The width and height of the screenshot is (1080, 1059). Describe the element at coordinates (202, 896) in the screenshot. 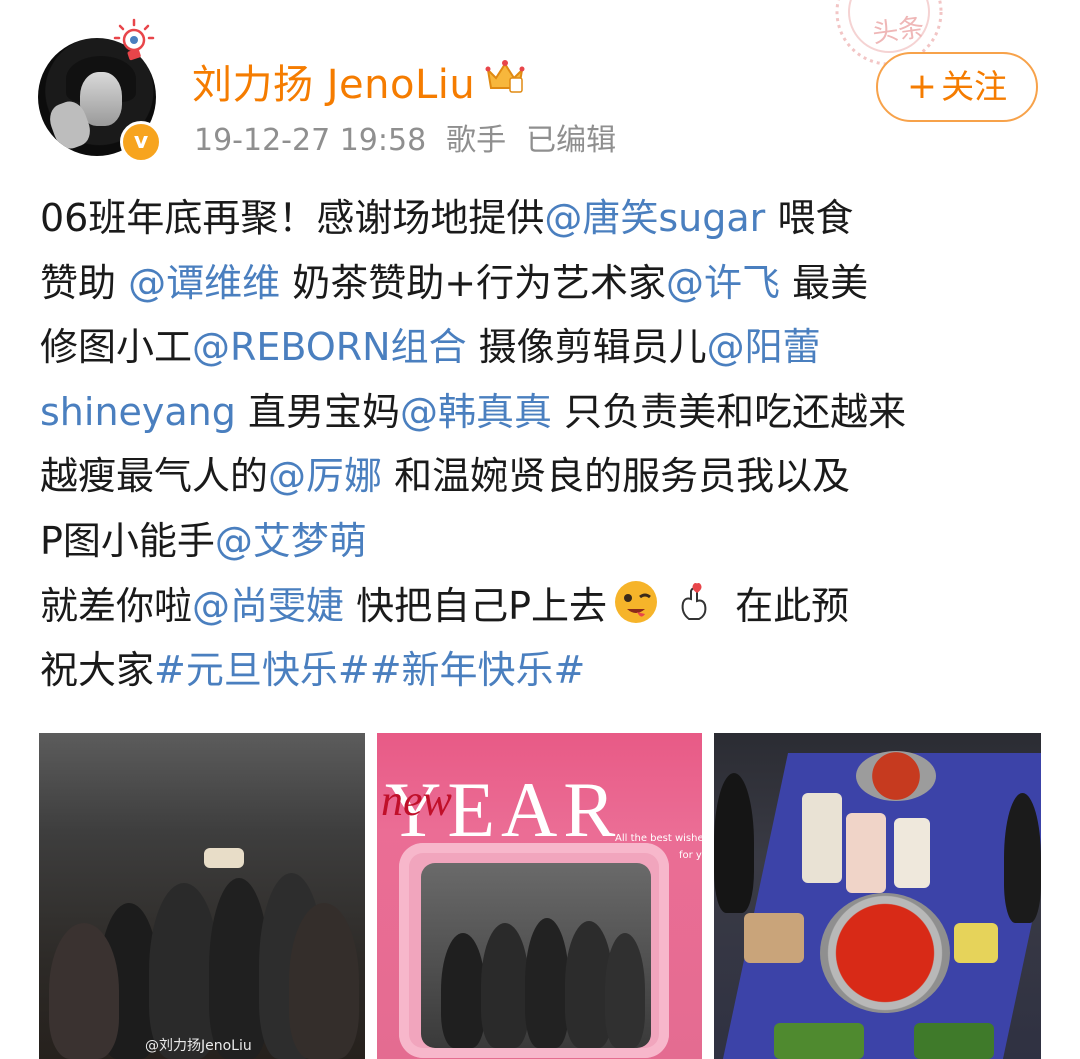

I see `photo-group-portrait` at that location.